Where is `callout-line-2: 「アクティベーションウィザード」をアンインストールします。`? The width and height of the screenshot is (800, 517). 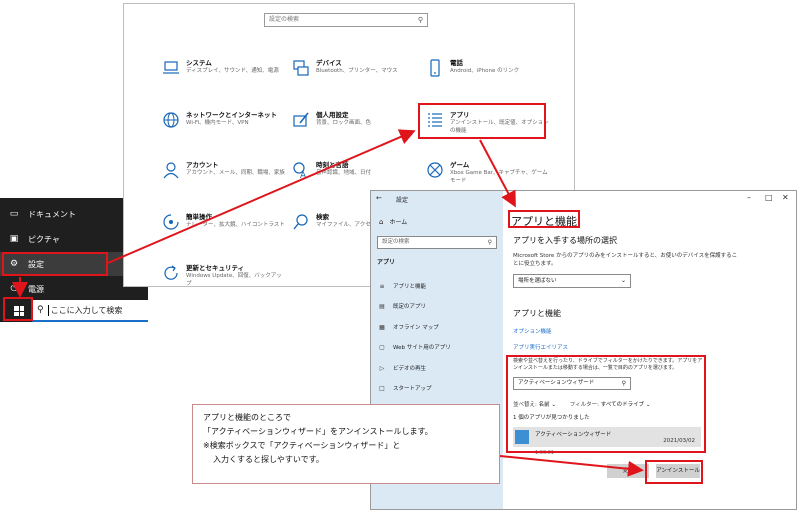 callout-line-2: 「アクティベーションウィザード」をアンインストールします。 is located at coordinates (318, 431).